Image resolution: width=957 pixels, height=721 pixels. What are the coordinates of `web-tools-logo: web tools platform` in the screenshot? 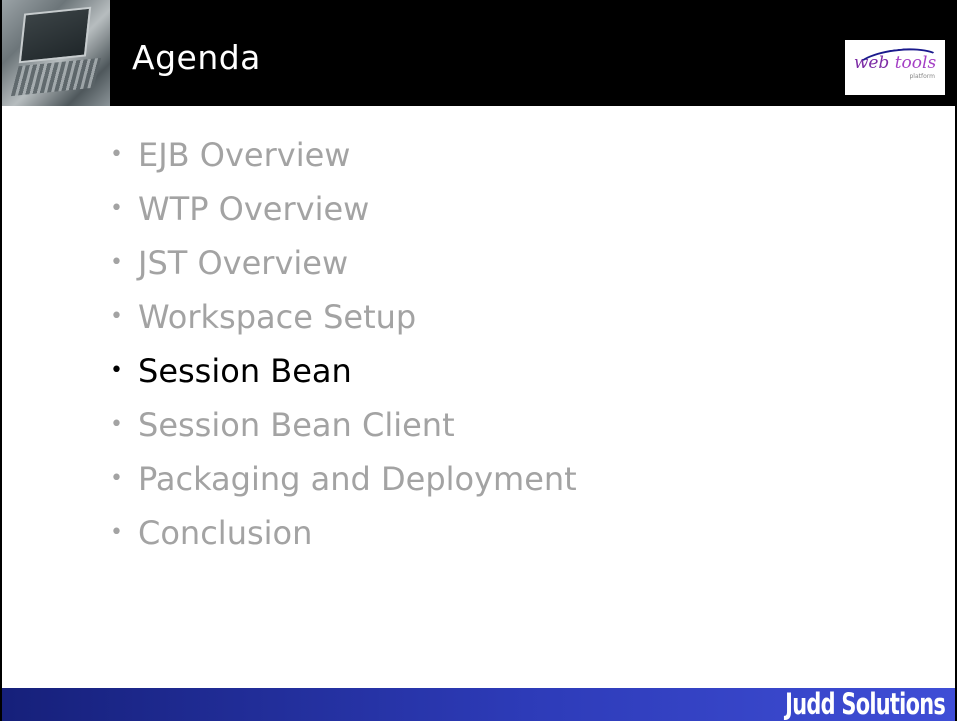 It's located at (895, 67).